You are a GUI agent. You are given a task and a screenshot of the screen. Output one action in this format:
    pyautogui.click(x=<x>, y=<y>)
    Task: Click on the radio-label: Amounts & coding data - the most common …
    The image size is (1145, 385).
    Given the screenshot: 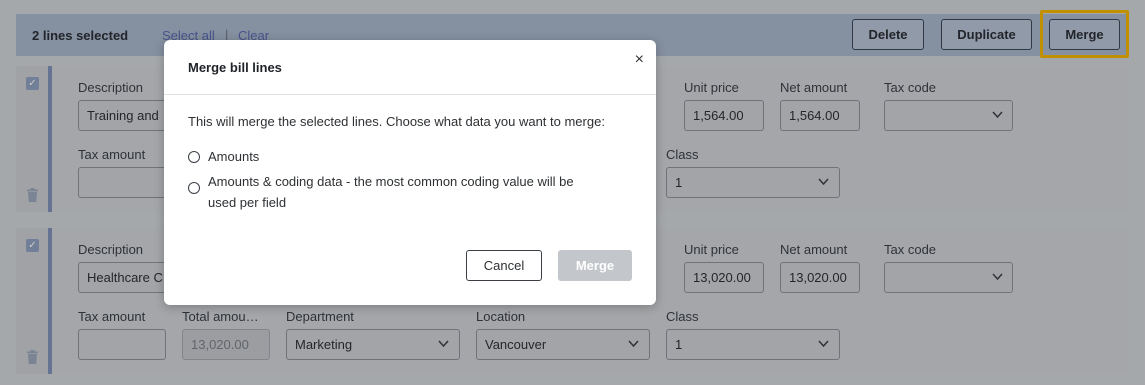 What is the action you would take?
    pyautogui.click(x=391, y=192)
    